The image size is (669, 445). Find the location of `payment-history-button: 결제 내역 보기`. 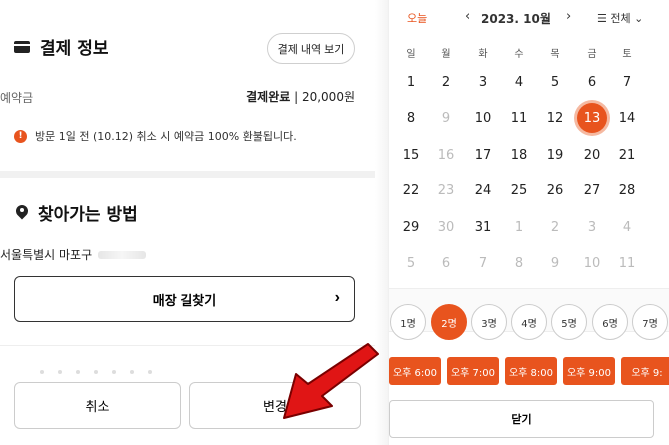

payment-history-button: 결제 내역 보기 is located at coordinates (311, 48).